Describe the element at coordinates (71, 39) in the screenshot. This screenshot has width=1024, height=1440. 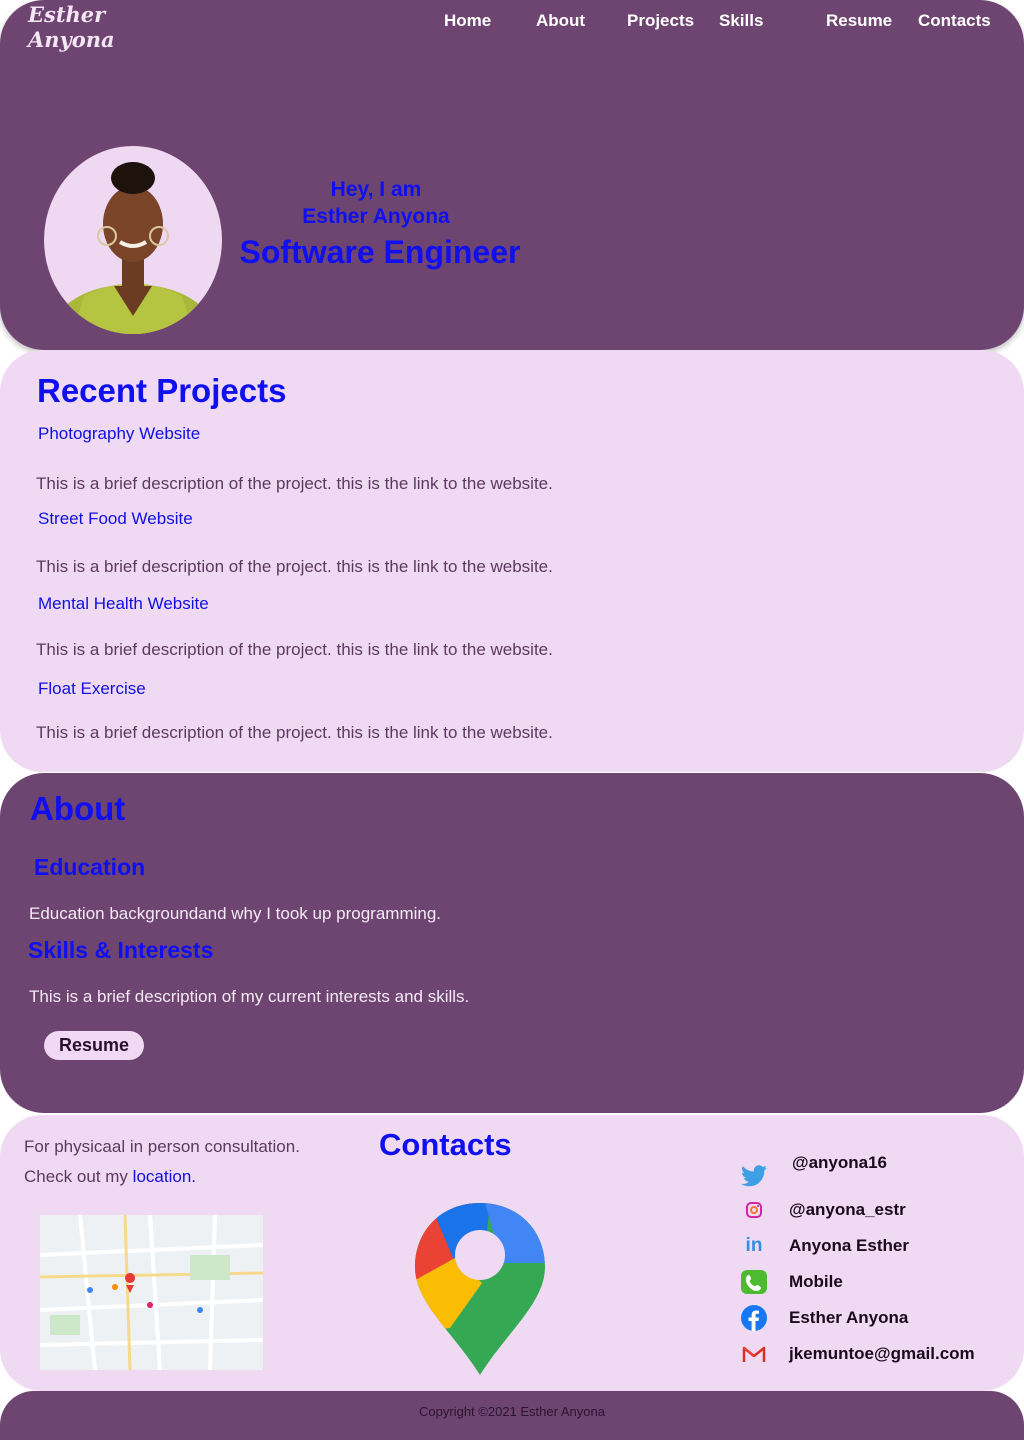
I see `logo-line-2: Anyona` at that location.